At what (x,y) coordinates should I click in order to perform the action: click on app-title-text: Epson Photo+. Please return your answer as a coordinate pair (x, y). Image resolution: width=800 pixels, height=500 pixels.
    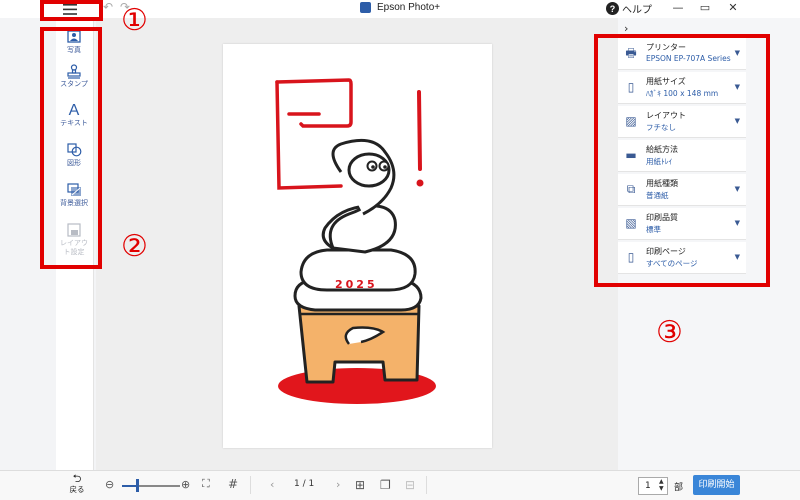
    Looking at the image, I should click on (409, 7).